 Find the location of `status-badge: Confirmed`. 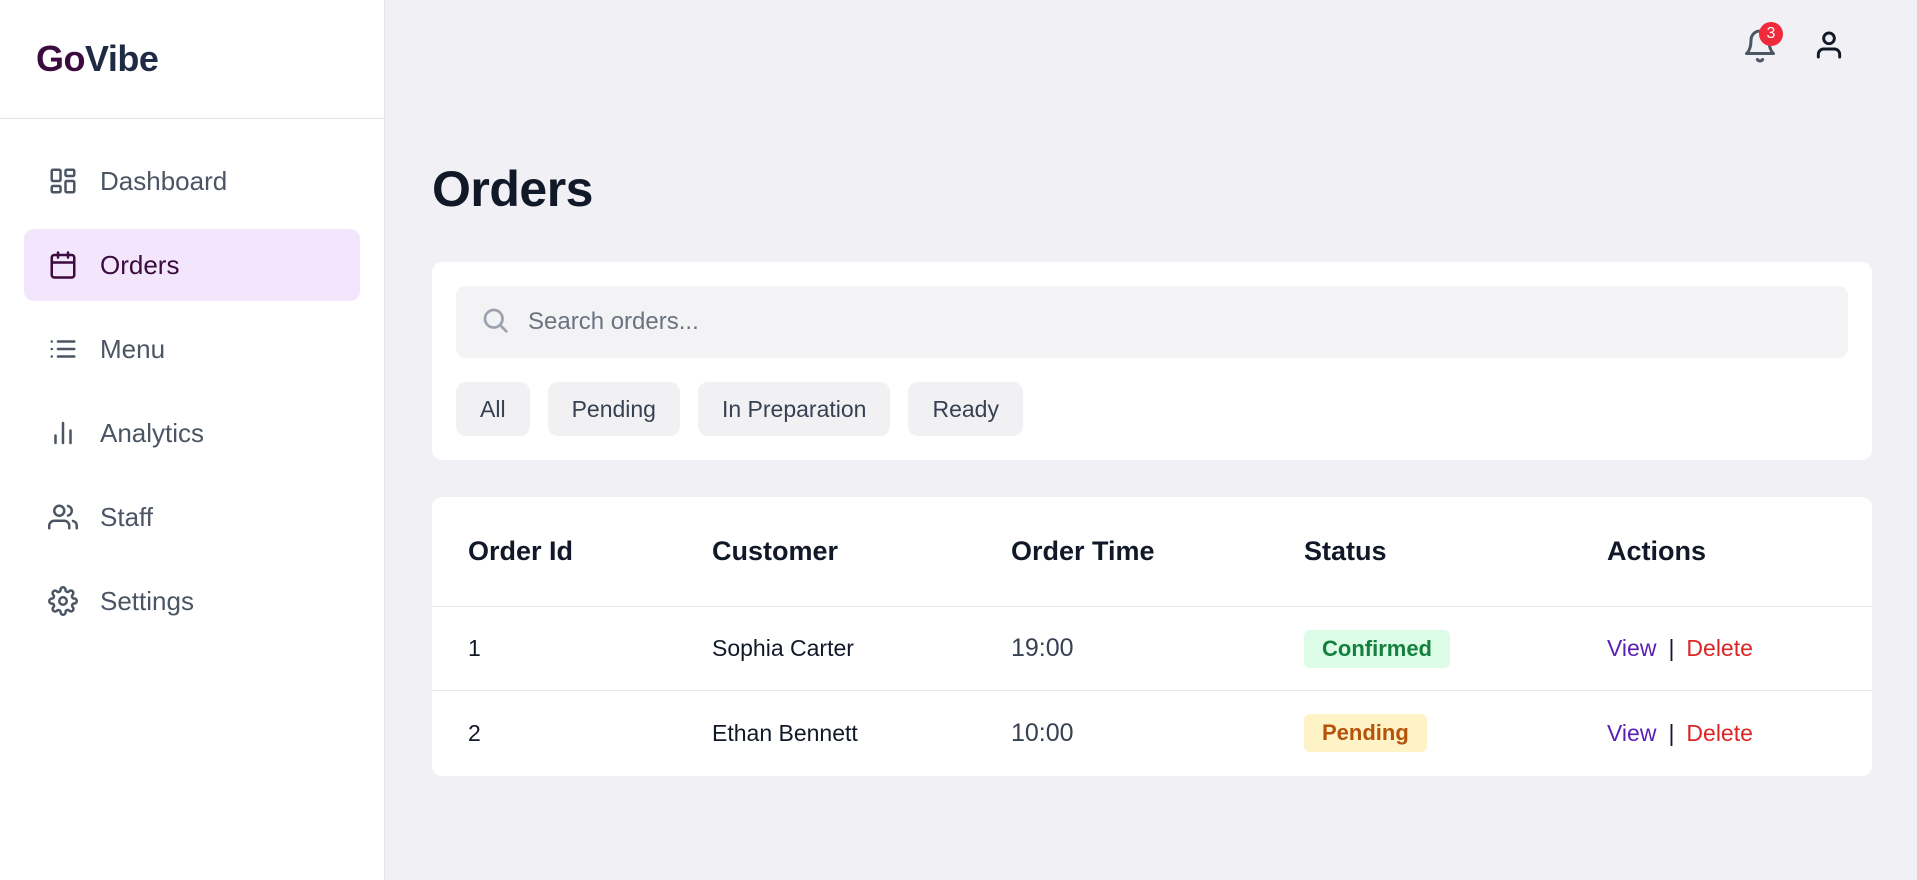

status-badge: Confirmed is located at coordinates (1377, 648).